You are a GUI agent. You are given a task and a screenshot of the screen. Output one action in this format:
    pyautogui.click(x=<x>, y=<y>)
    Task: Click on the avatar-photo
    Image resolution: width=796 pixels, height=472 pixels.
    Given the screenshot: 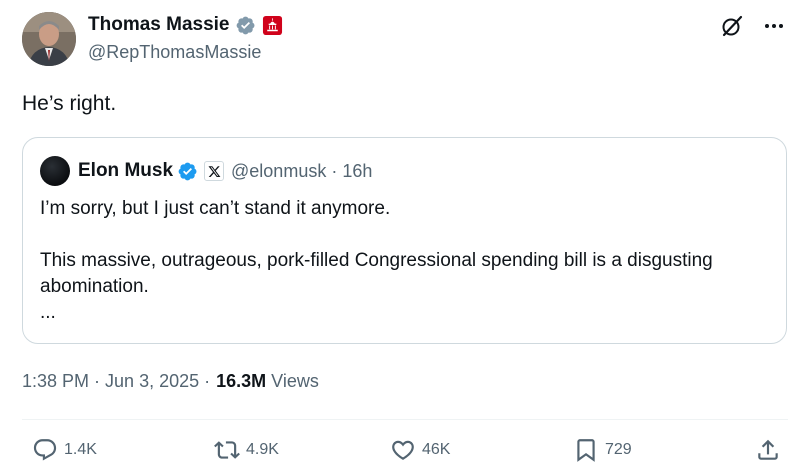 What is the action you would take?
    pyautogui.click(x=49, y=39)
    